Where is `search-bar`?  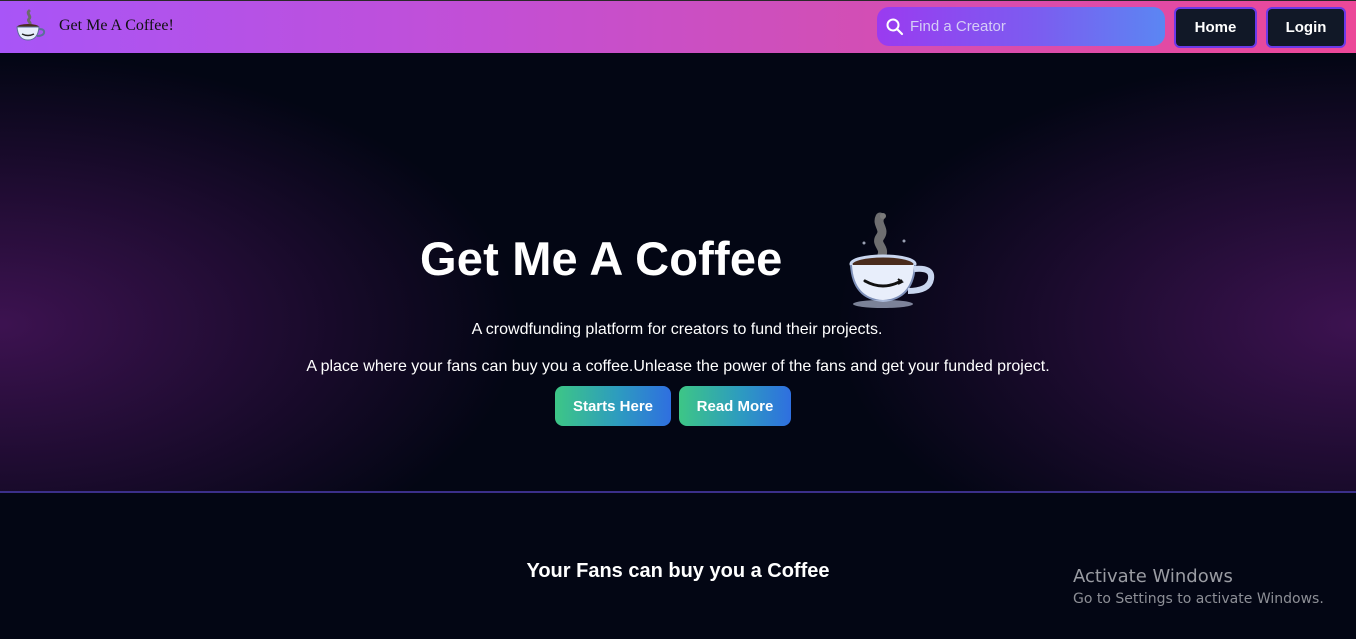 search-bar is located at coordinates (1021, 26).